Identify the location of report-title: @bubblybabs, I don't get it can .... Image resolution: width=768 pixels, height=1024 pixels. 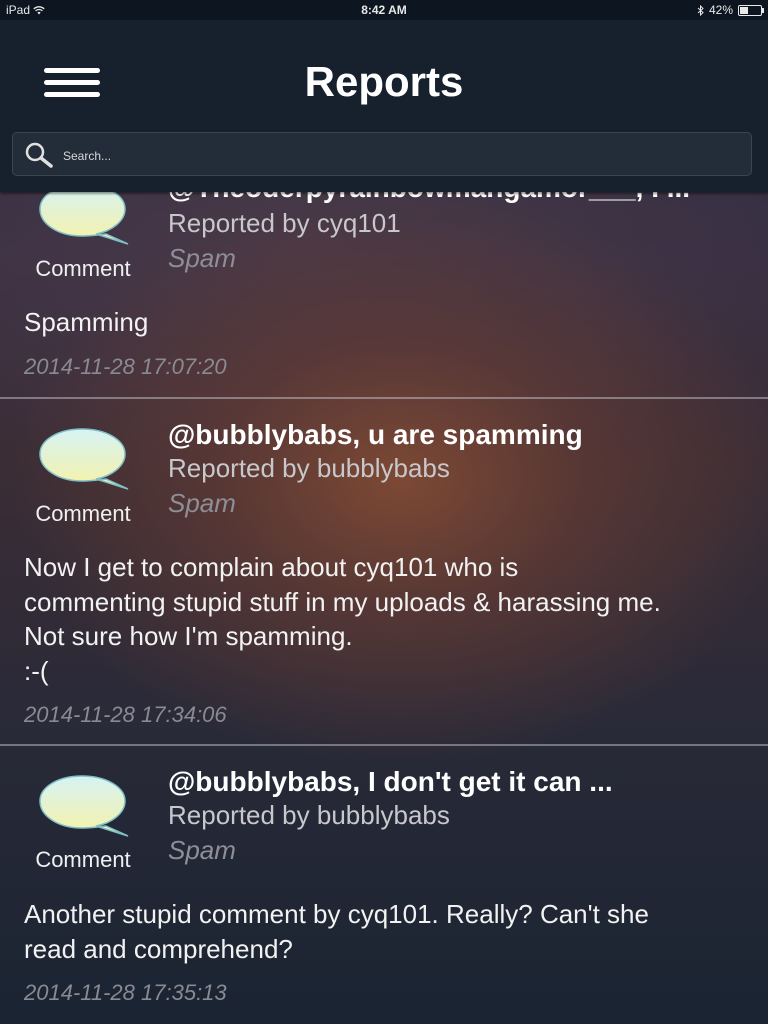
(390, 781).